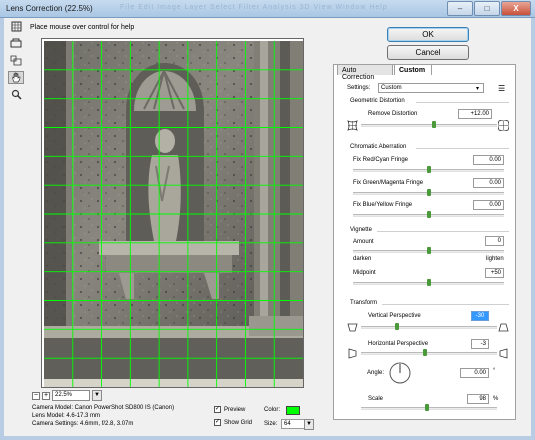 The width and height of the screenshot is (535, 440). Describe the element at coordinates (363, 242) in the screenshot. I see `vignette-amount-label: Amount` at that location.